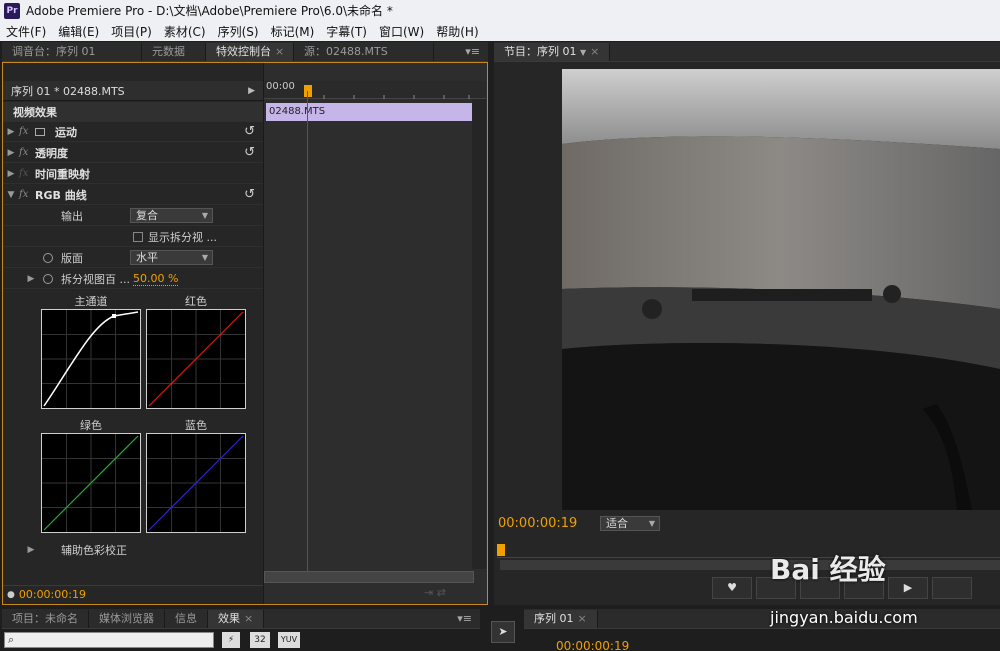 The width and height of the screenshot is (1000, 651). What do you see at coordinates (750, 565) in the screenshot?
I see `program-zoom-bar` at bounding box center [750, 565].